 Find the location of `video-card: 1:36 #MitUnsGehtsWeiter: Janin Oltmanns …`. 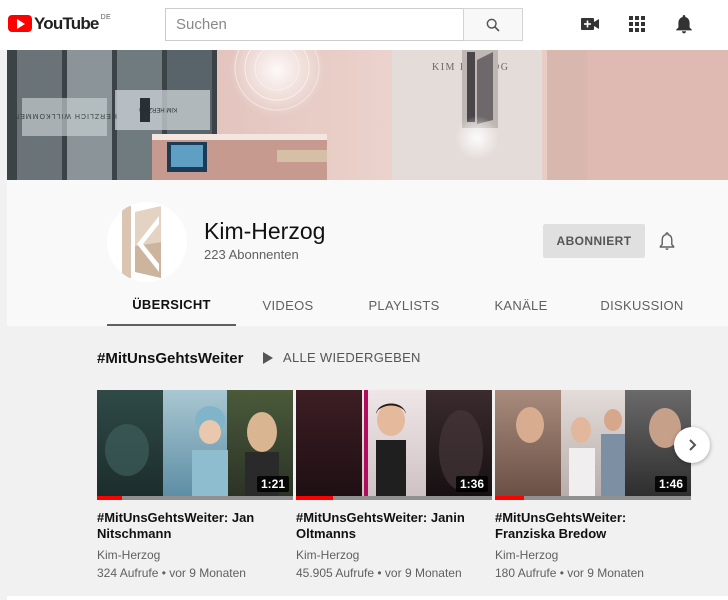

video-card: 1:36 #MitUnsGehtsWeiter: Janin Oltmanns … is located at coordinates (394, 485).